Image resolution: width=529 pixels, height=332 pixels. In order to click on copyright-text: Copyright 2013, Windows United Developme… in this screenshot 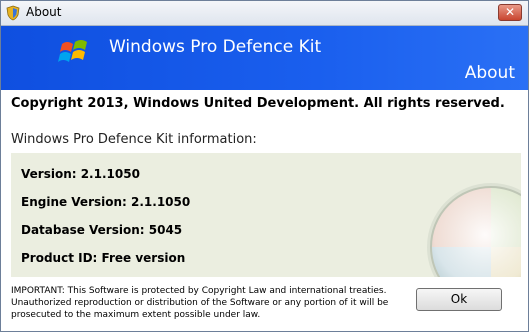, I will do `click(258, 103)`.